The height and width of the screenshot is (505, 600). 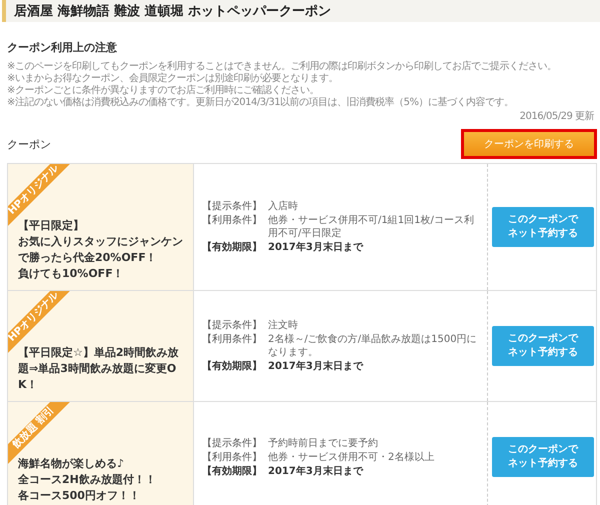 I want to click on notice-text: ※いまからお得なクーポン、会員限定クーポンは別途印刷が必要となります。, so click(x=173, y=78).